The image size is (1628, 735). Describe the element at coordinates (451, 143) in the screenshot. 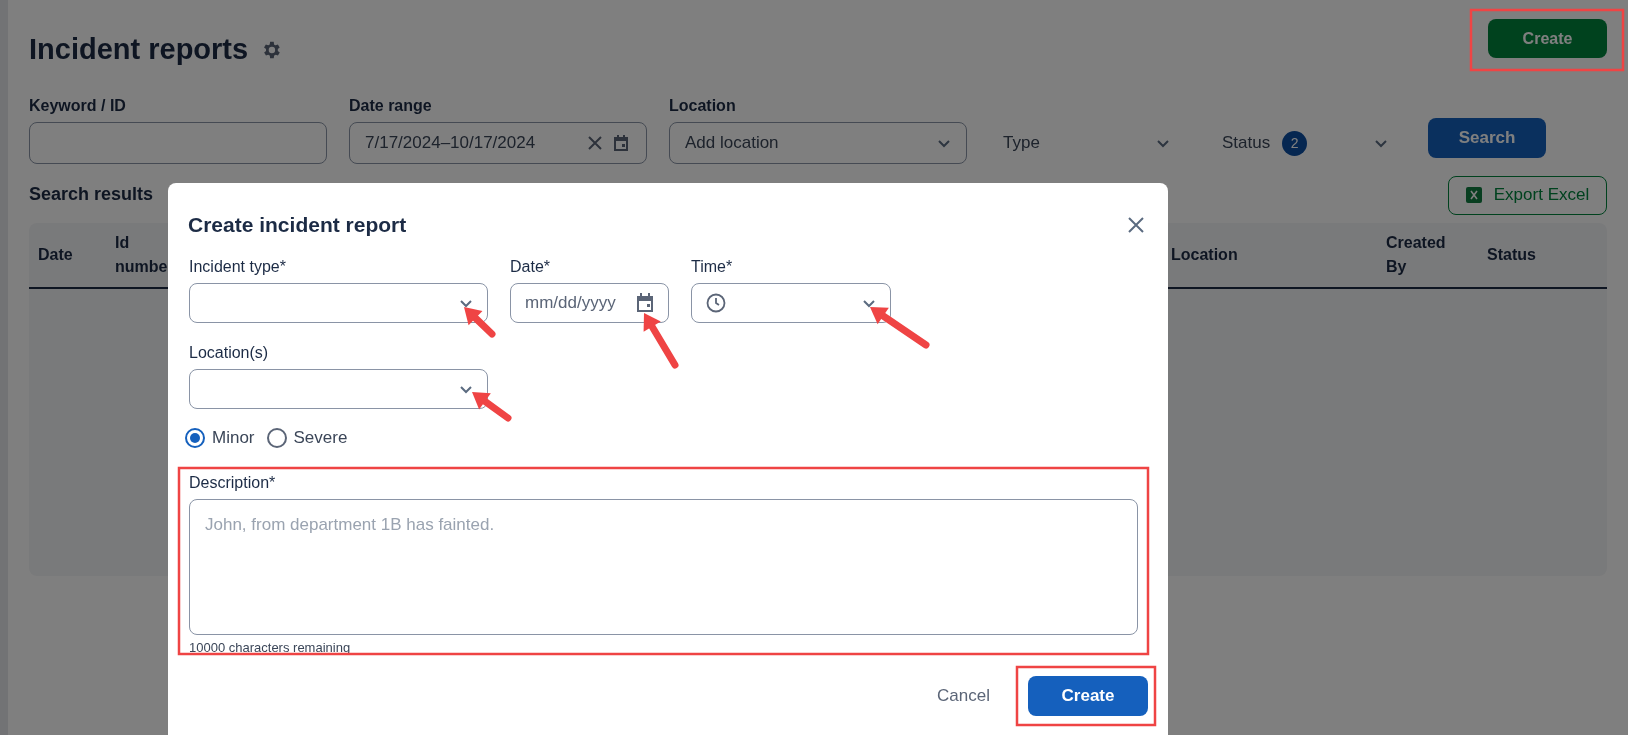

I see `field-value: 7/17/2024–10/17/2024` at that location.